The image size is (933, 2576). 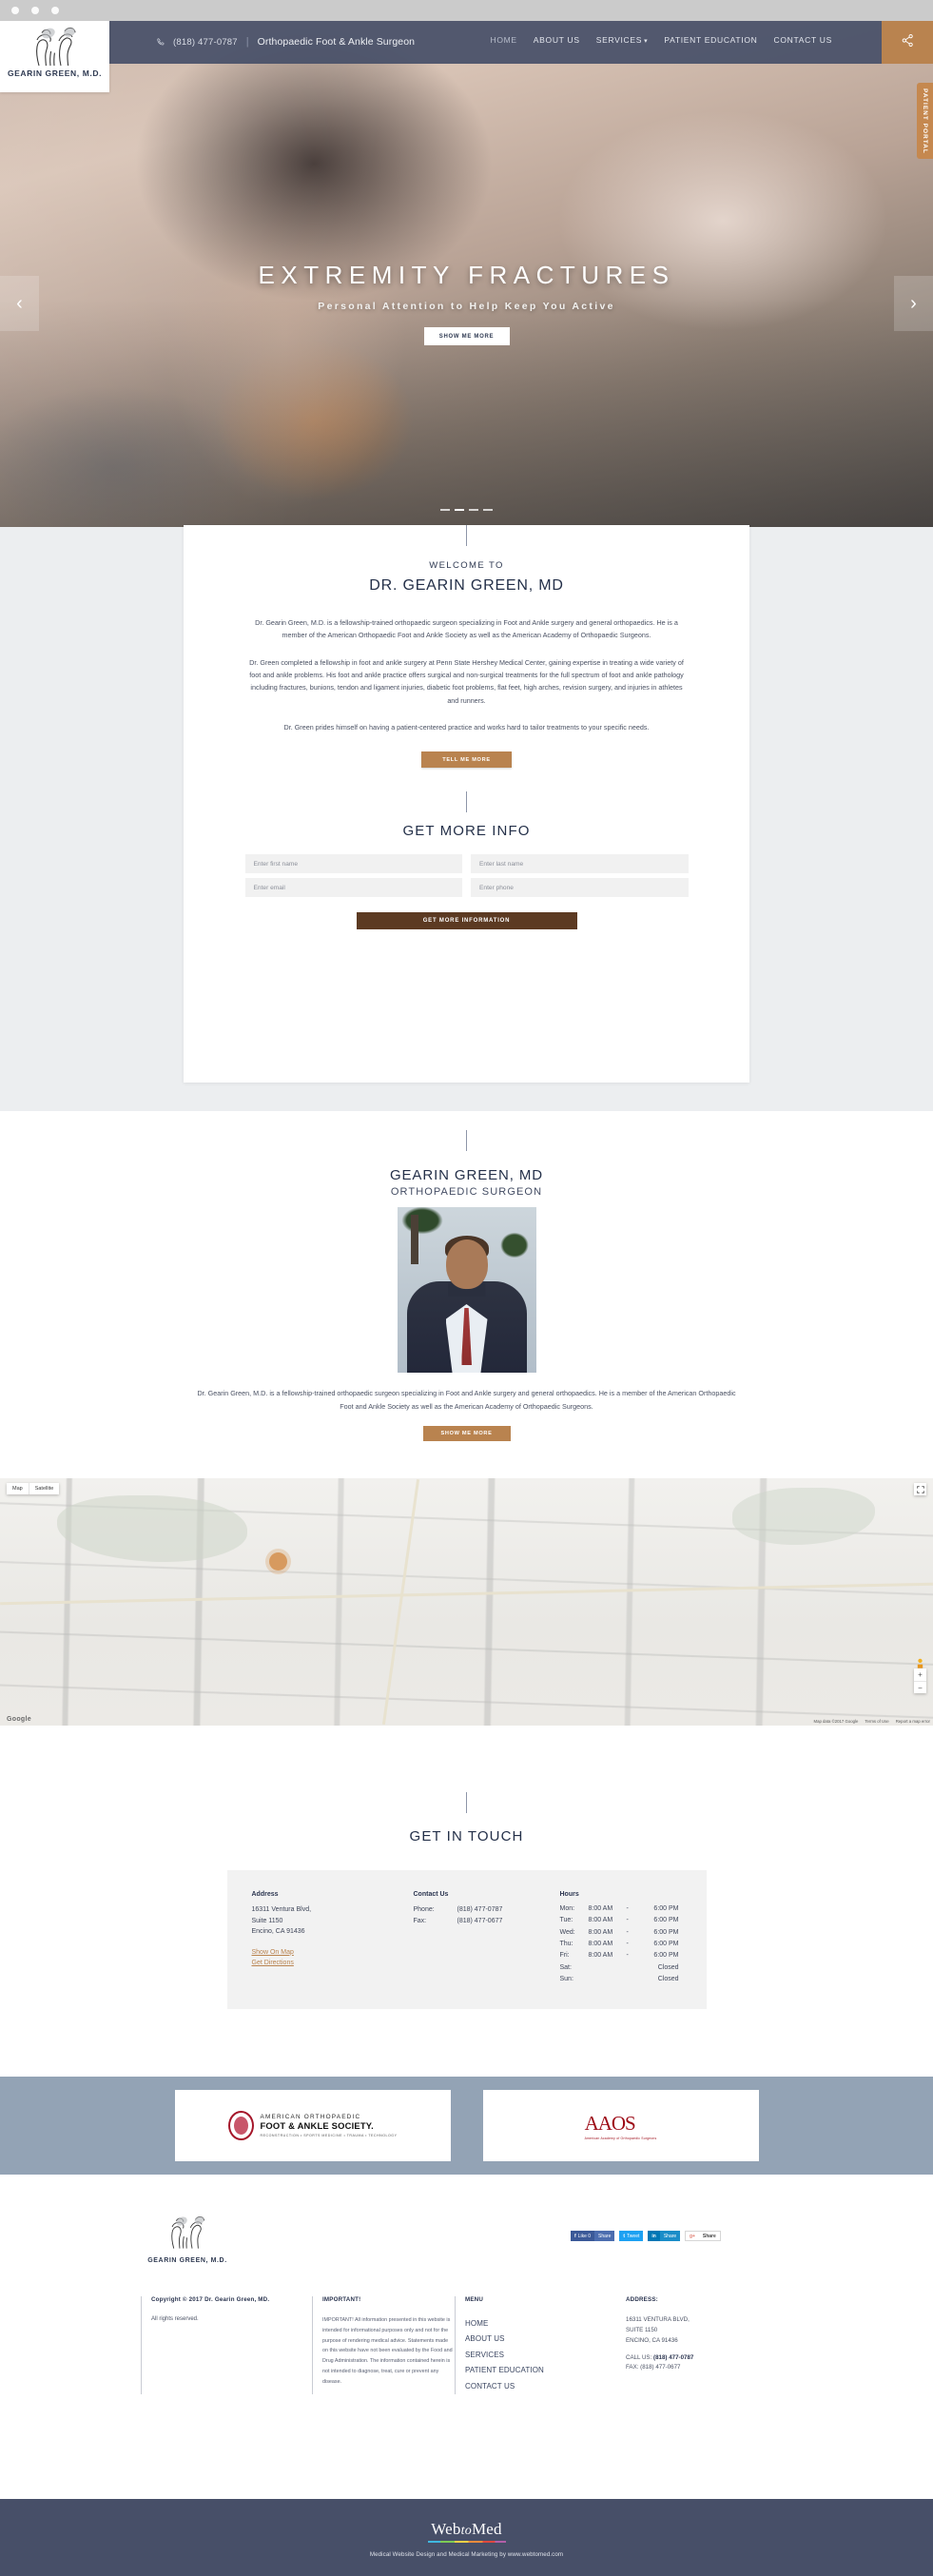 What do you see at coordinates (44, 1489) in the screenshot?
I see `map-type-satellite-button: Satellite` at bounding box center [44, 1489].